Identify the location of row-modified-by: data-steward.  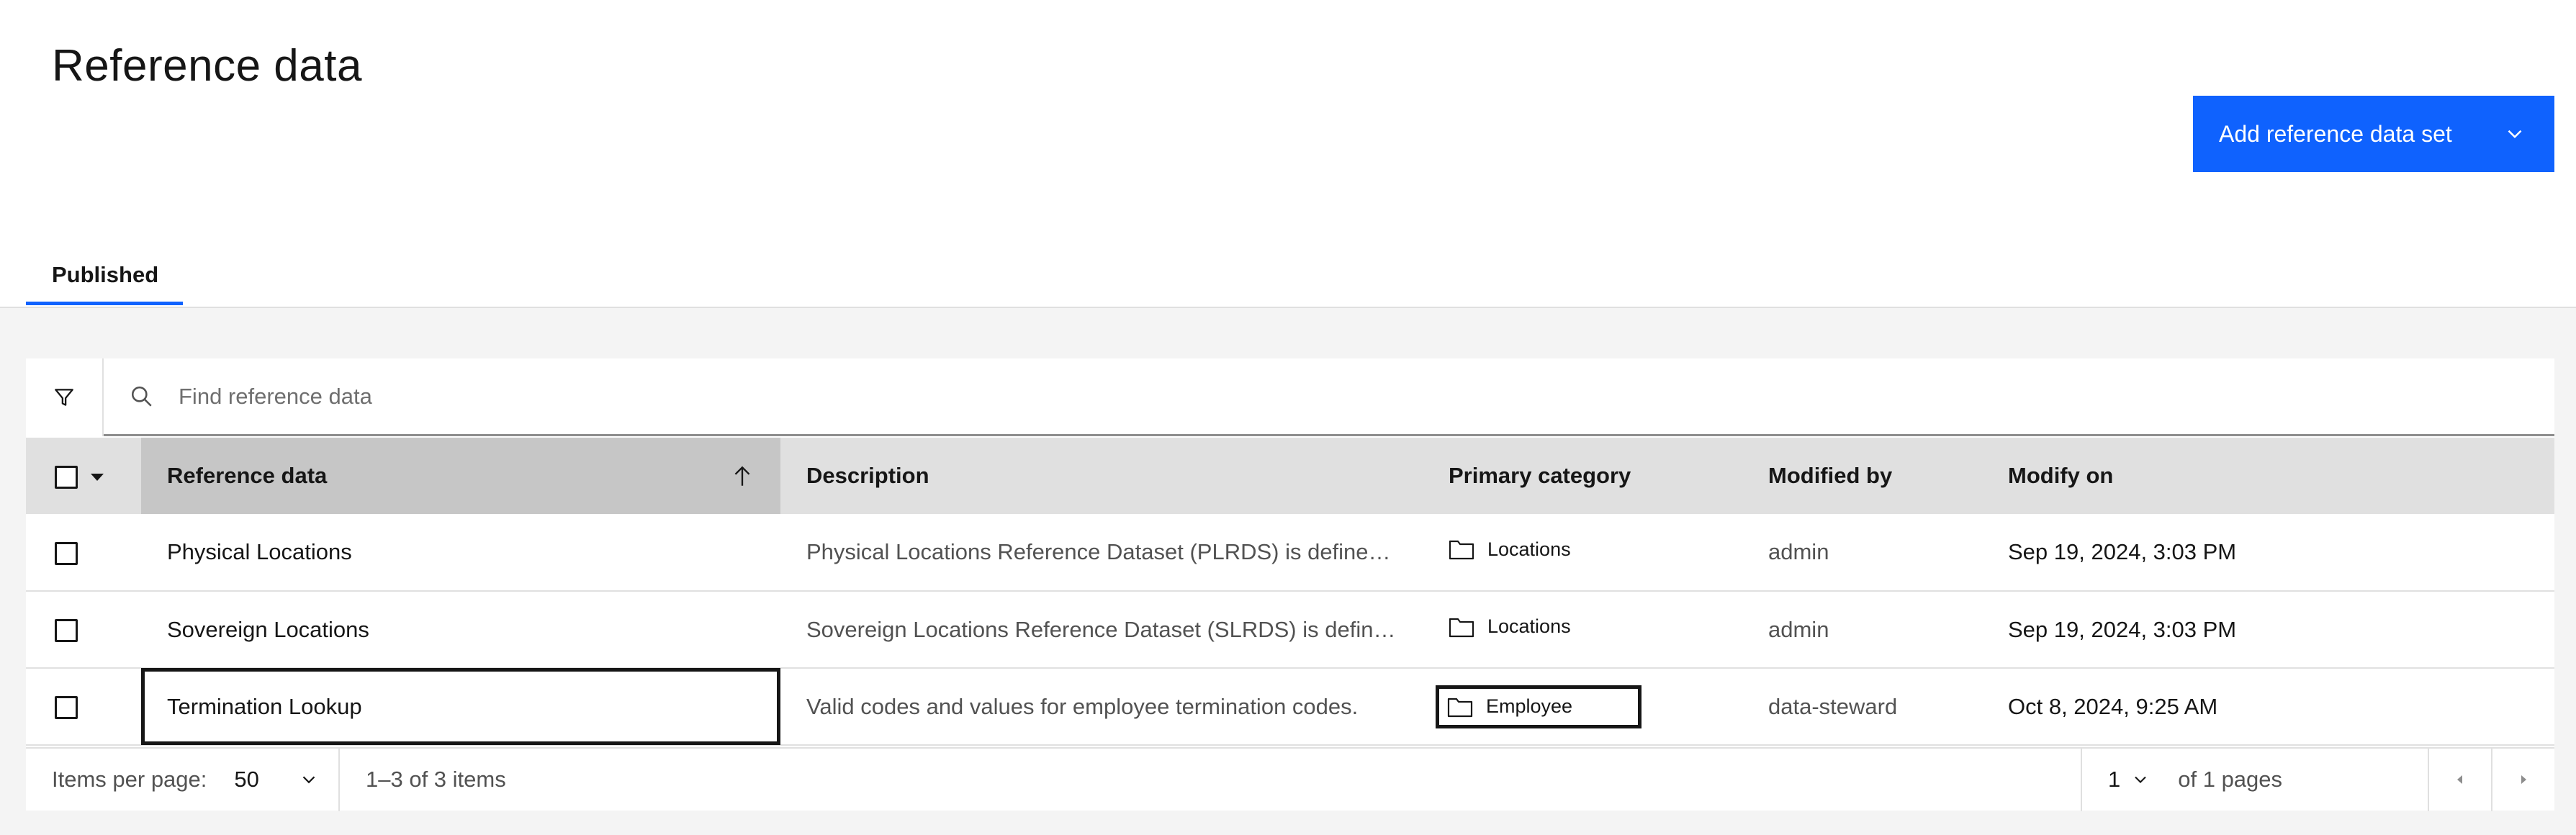
(1862, 707).